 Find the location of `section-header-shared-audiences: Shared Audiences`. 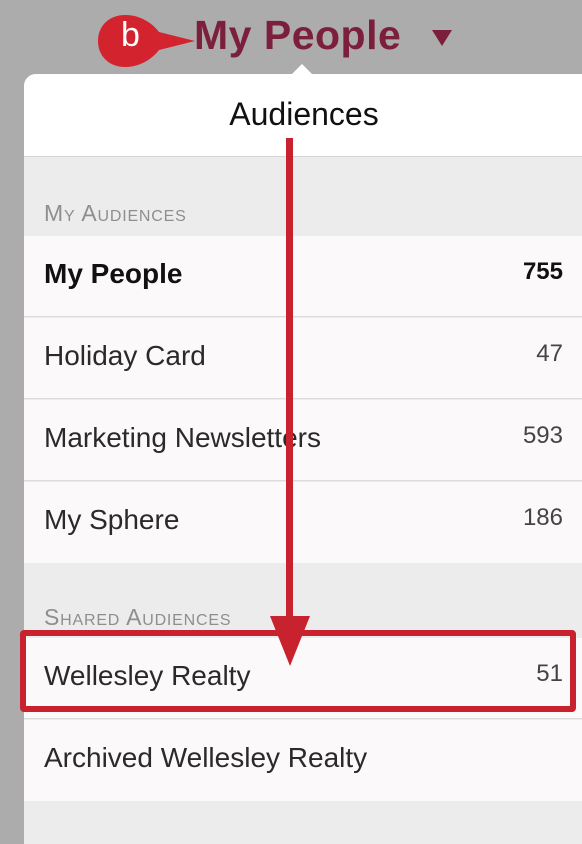

section-header-shared-audiences: Shared Audiences is located at coordinates (138, 617).